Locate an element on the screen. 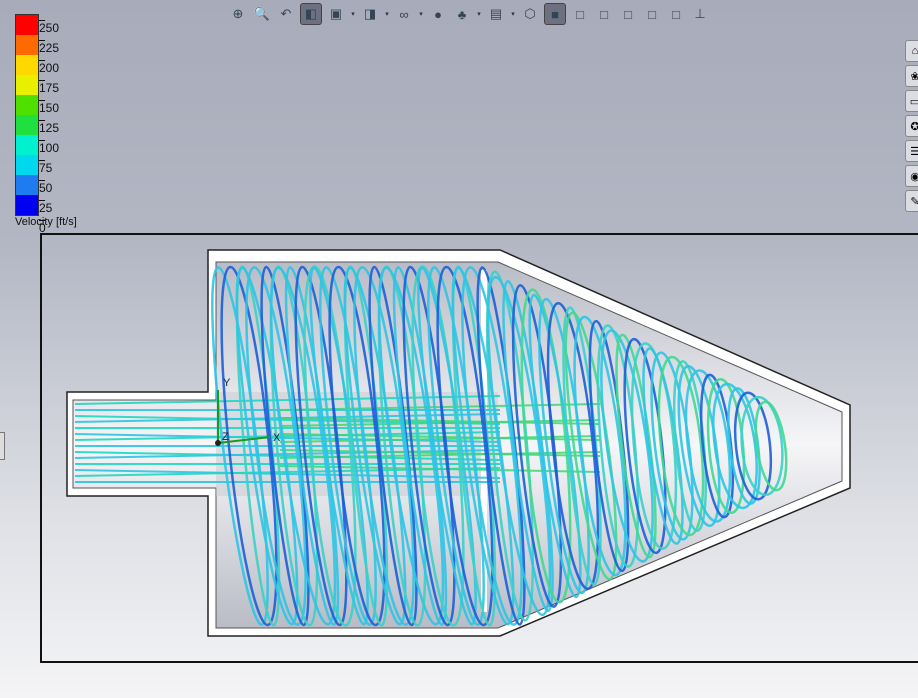 This screenshot has height=698, width=918. triad-z-label: Z is located at coordinates (225, 437).